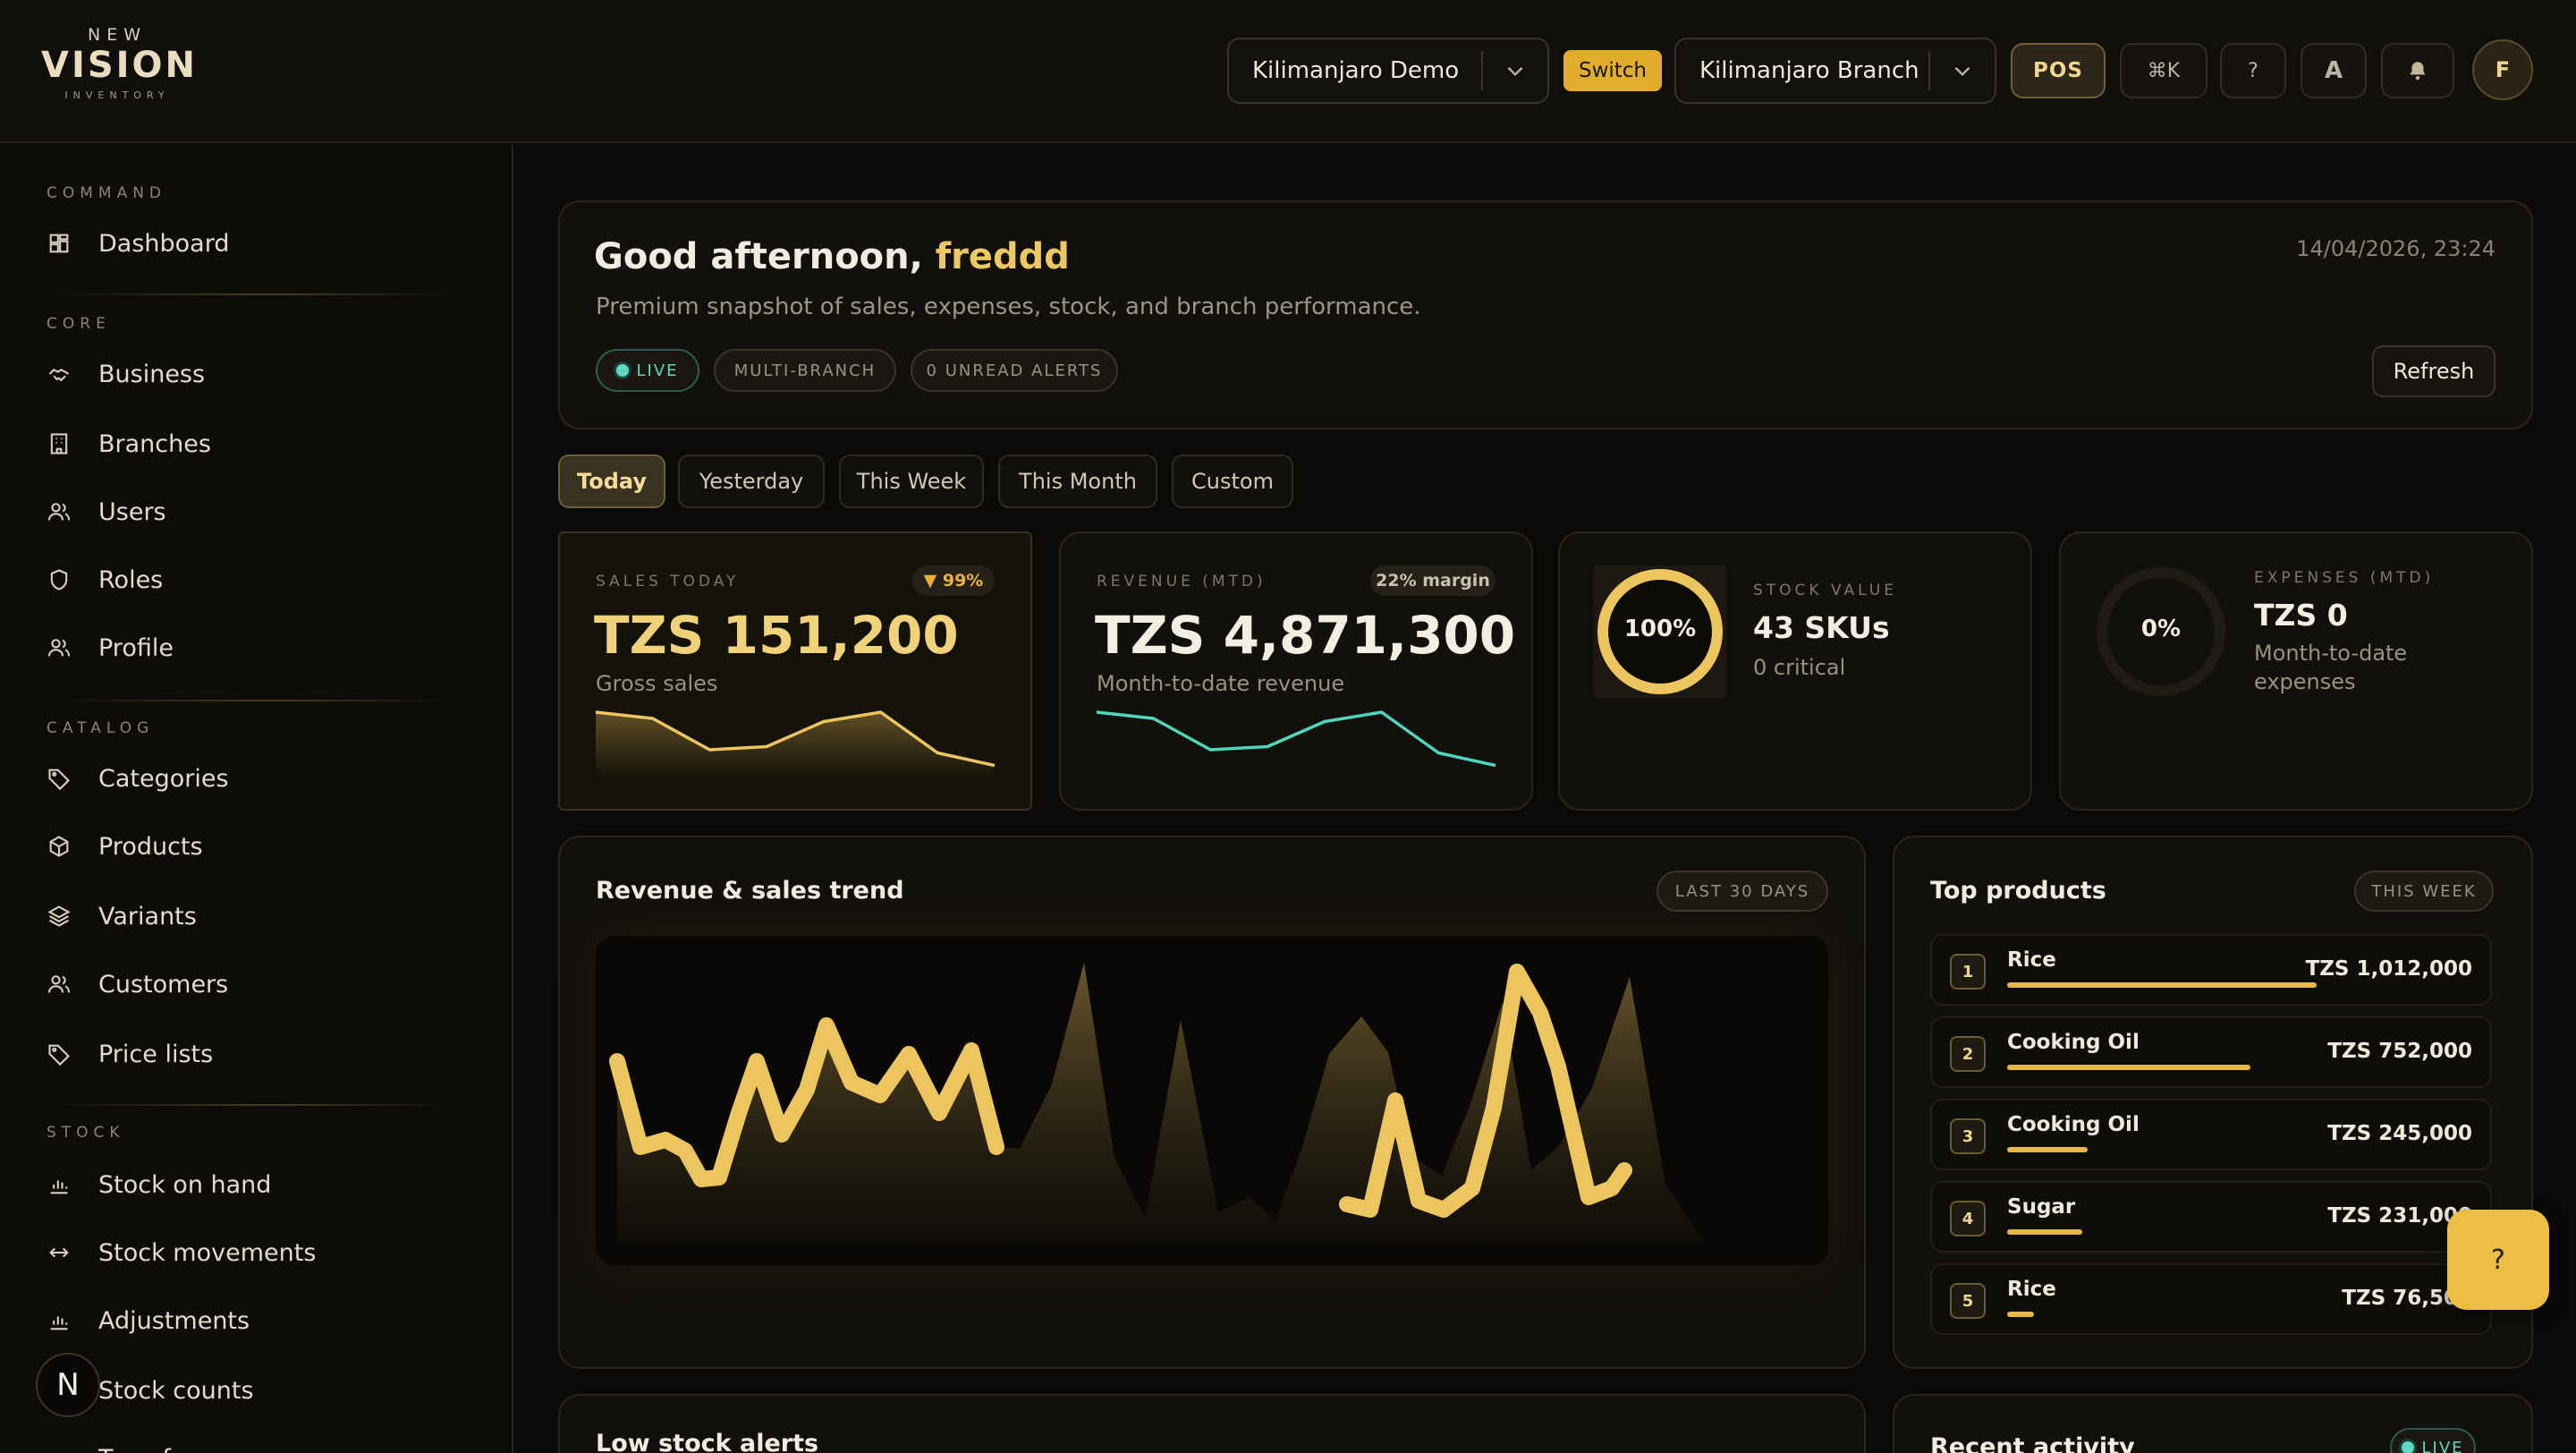 This screenshot has height=1453, width=2576. What do you see at coordinates (152, 374) in the screenshot?
I see `nav-label: Business` at bounding box center [152, 374].